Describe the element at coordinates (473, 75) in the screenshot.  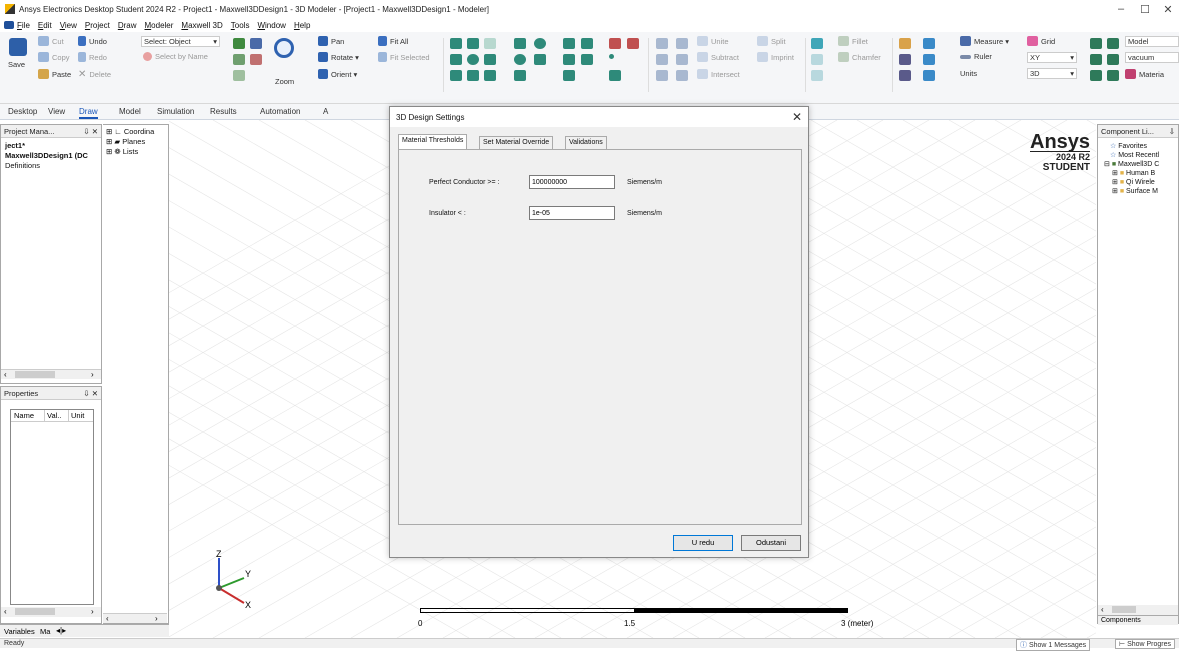
I see `draw-bondwire-icon` at that location.